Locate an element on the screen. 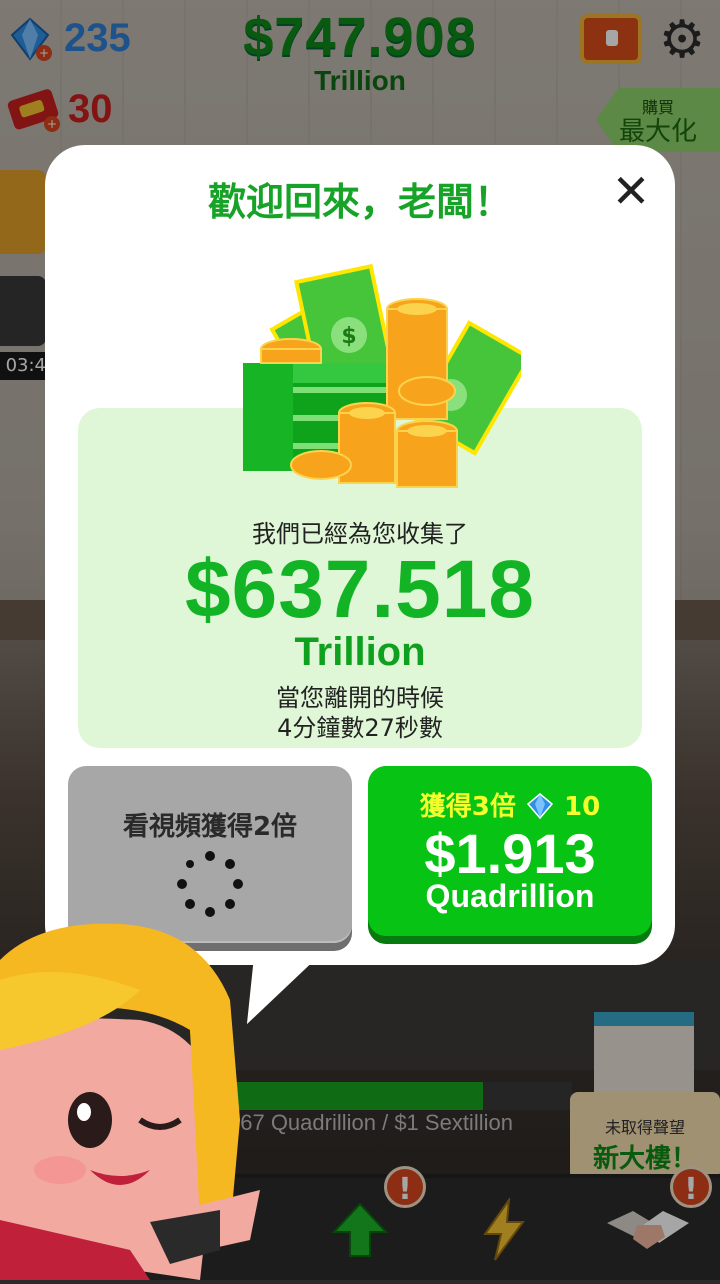 The width and height of the screenshot is (720, 1284). watch-video-label: 看視頻獲得2倍 is located at coordinates (210, 827).